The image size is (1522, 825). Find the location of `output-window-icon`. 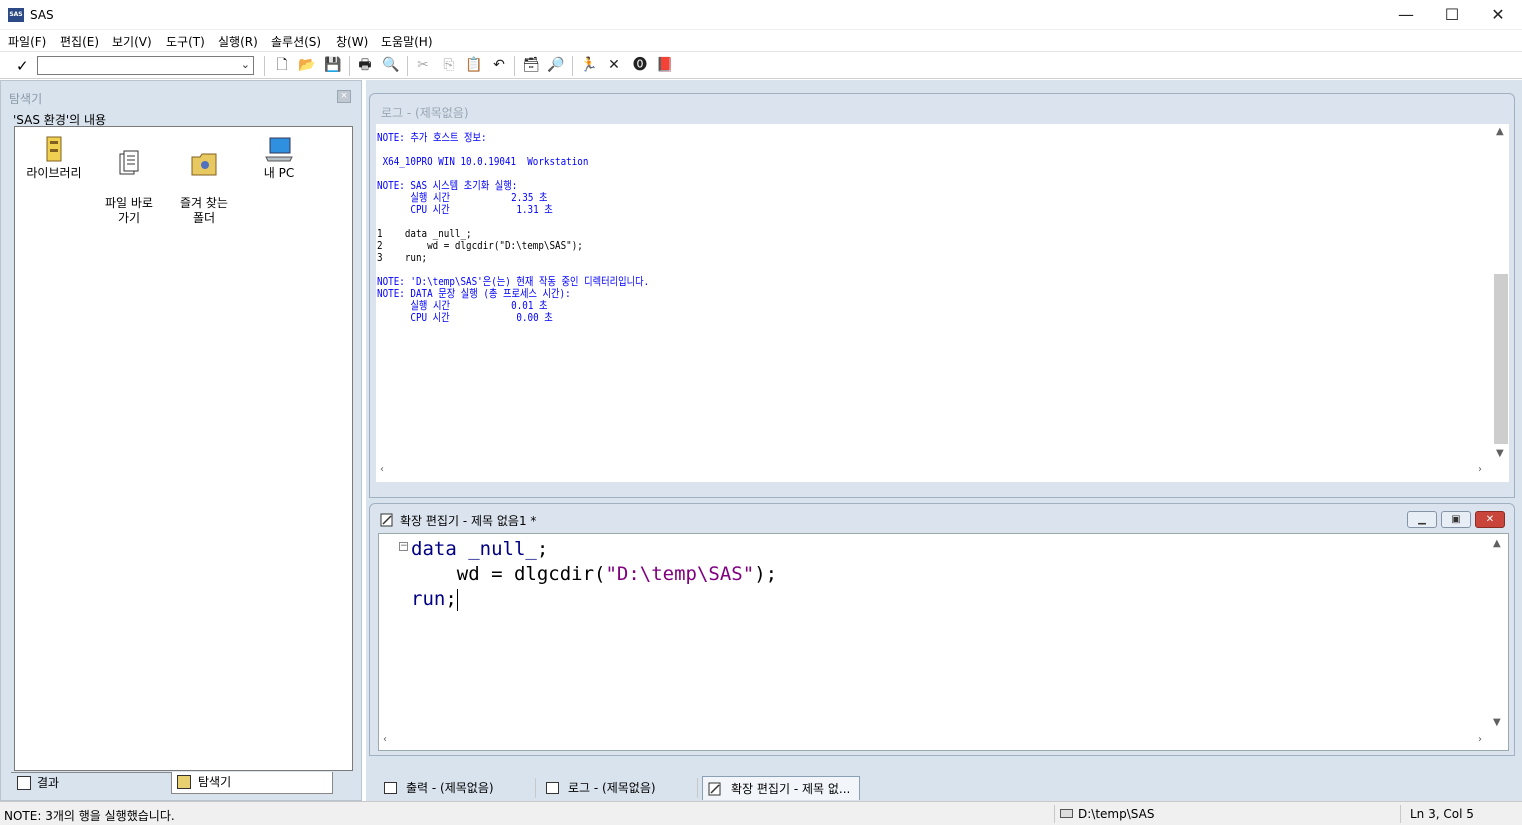

output-window-icon is located at coordinates (390, 788).